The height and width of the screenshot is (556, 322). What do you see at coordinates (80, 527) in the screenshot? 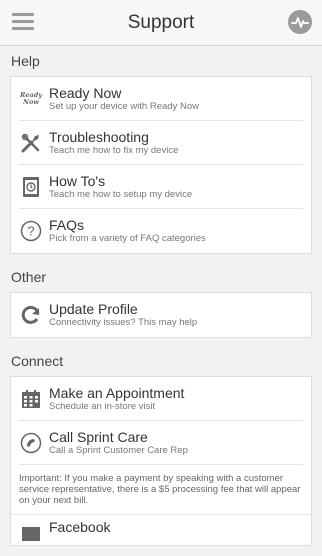
I see `item-title: Facebook` at bounding box center [80, 527].